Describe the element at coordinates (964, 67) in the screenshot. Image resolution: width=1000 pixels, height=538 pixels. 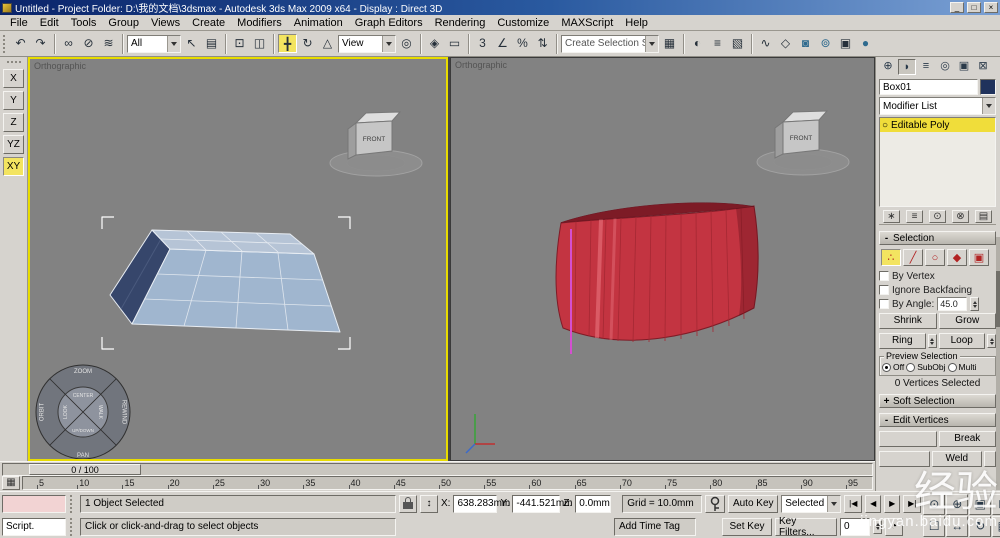
I see `tab-display: ▣` at that location.